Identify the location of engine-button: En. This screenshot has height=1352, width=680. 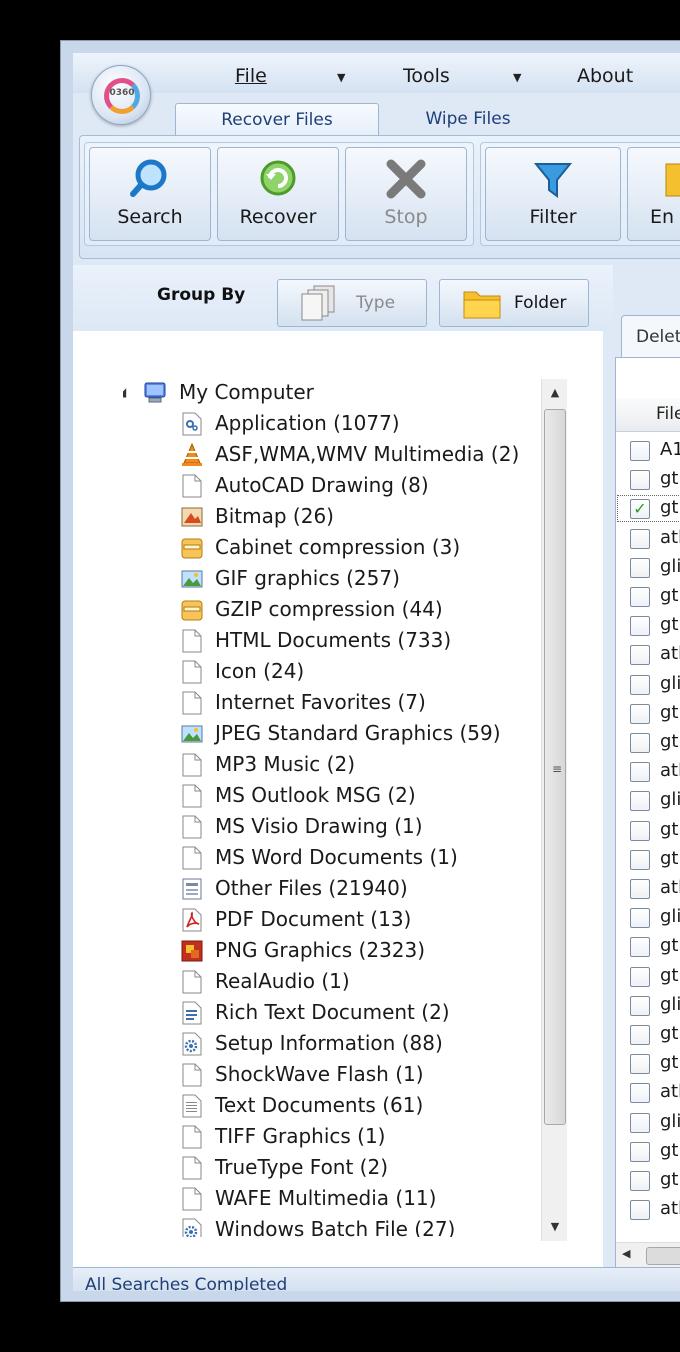
(653, 194).